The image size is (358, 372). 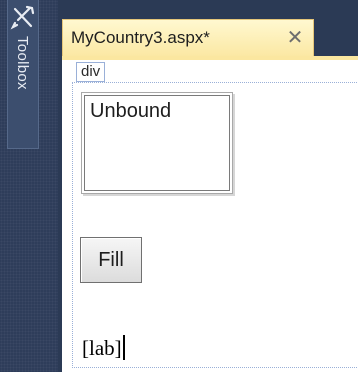 I want to click on listbox: Unbound, so click(x=157, y=143).